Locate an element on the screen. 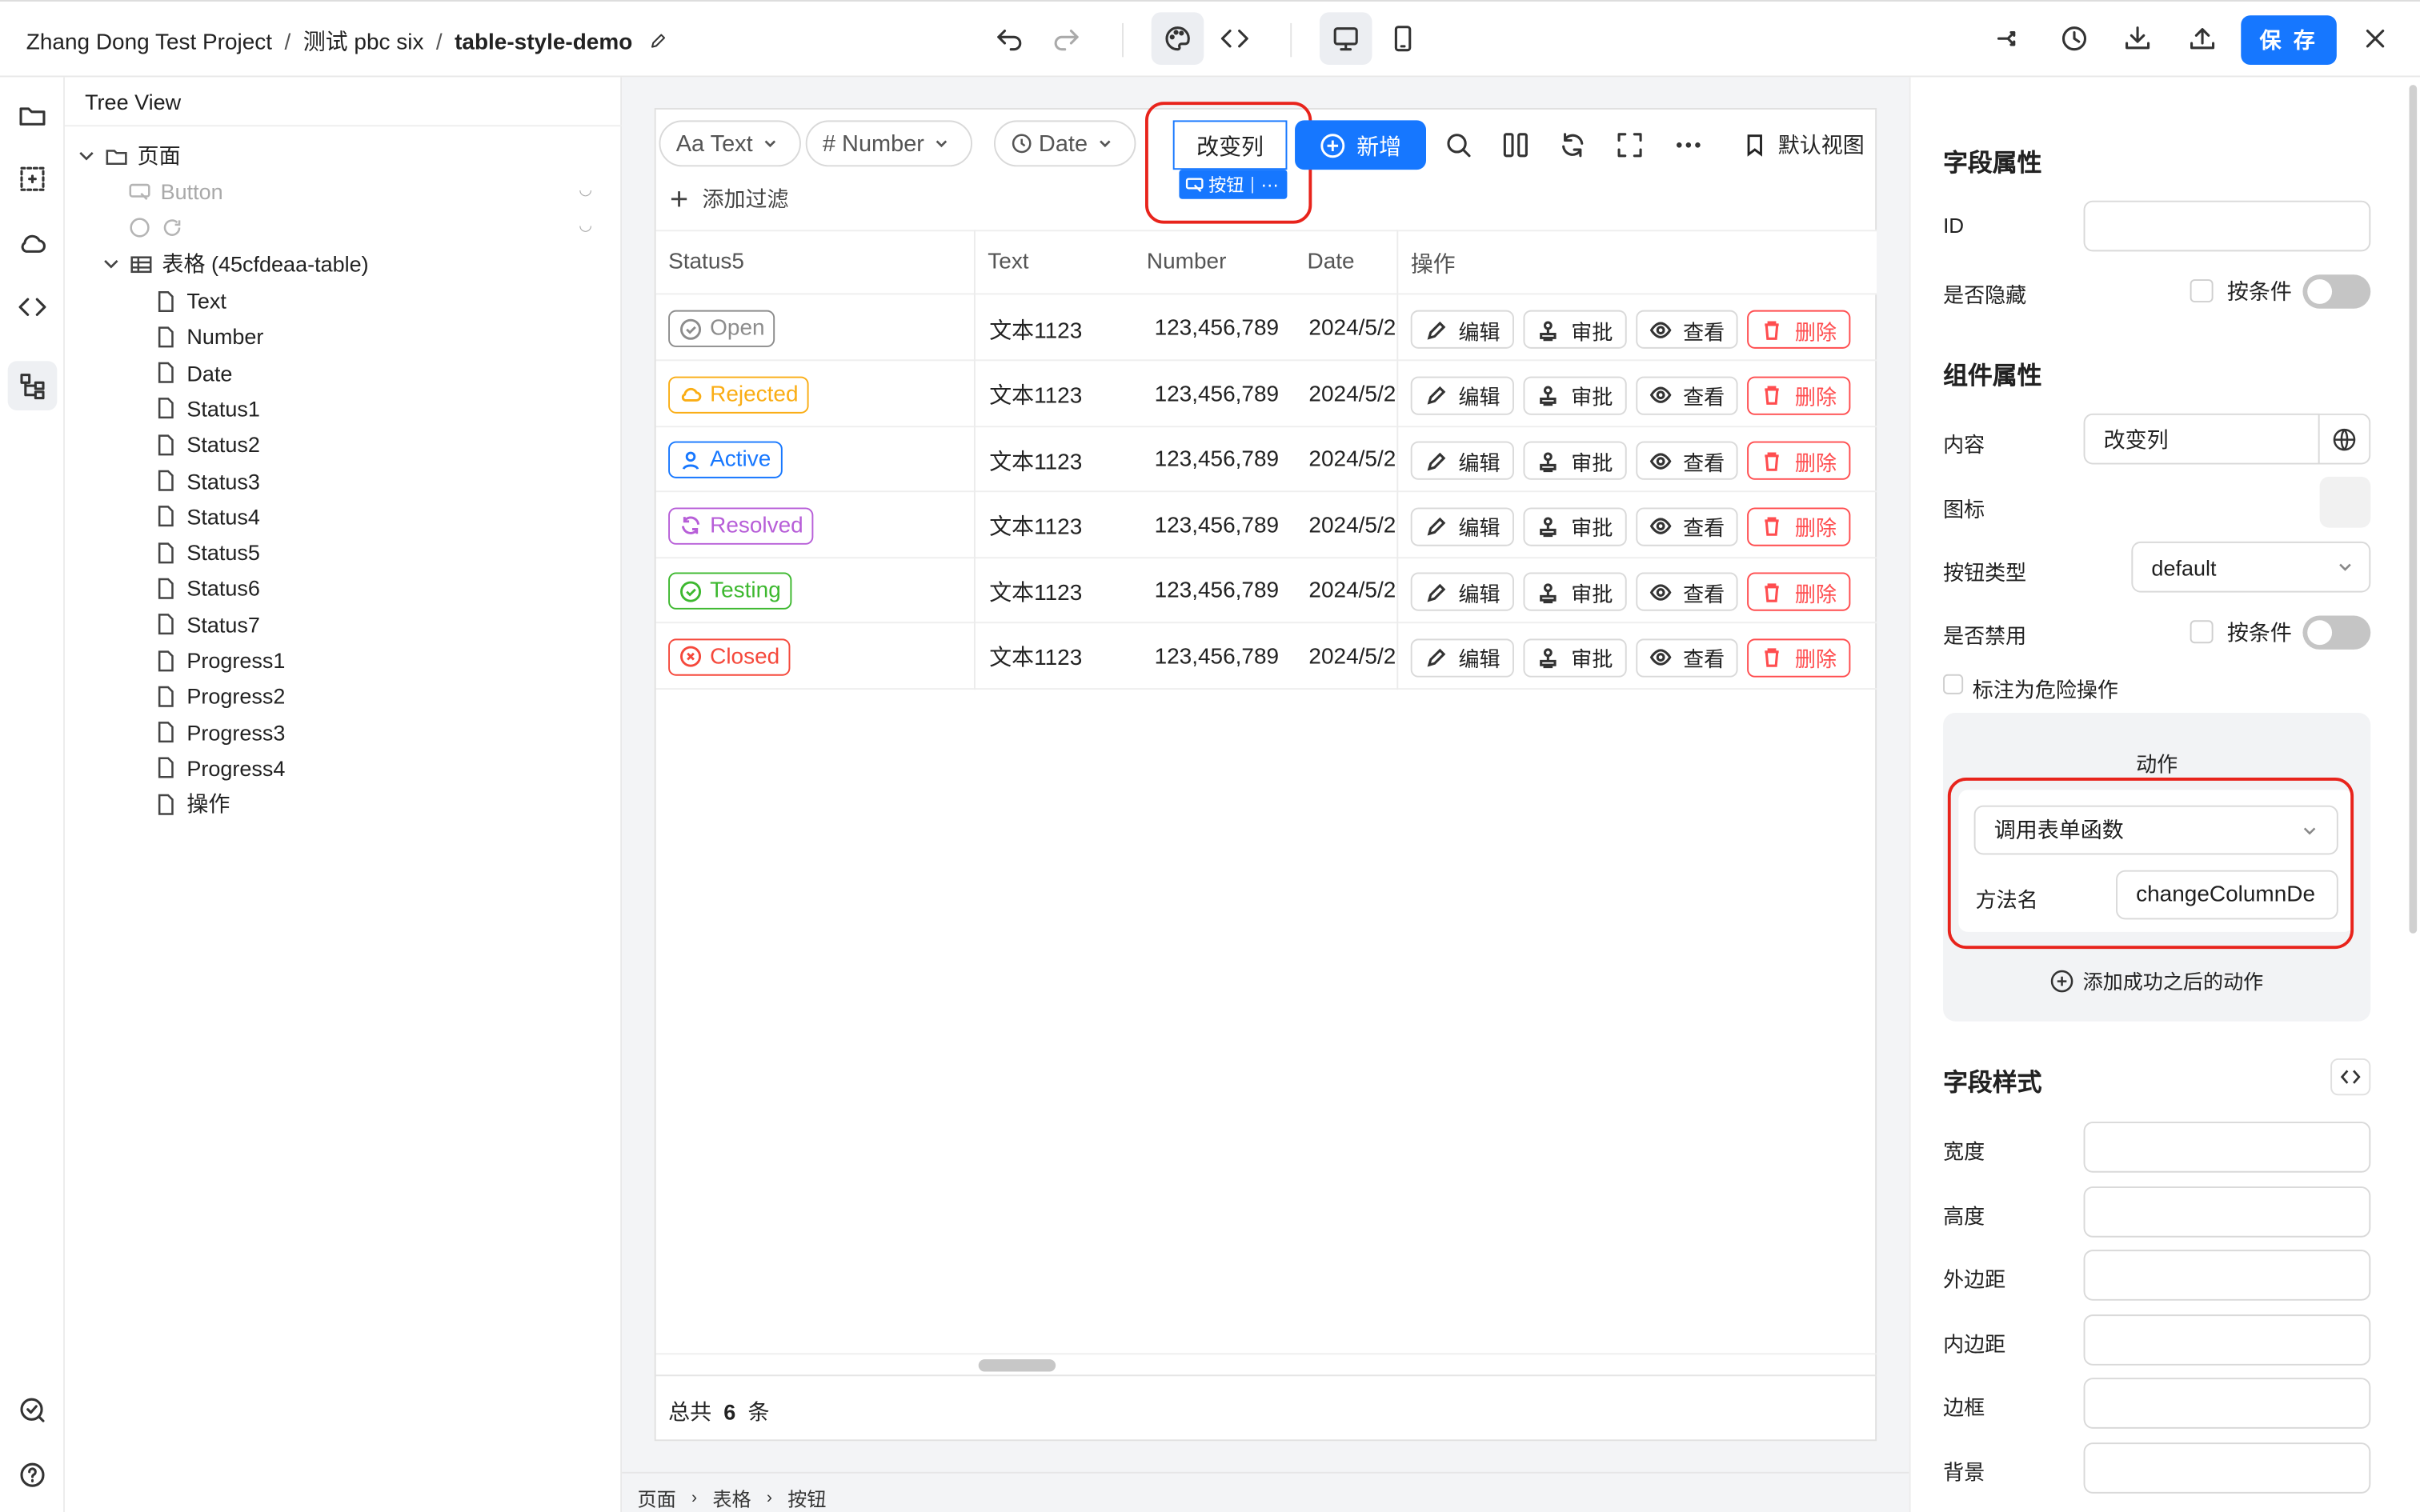  redo-icon is located at coordinates (1066, 38).